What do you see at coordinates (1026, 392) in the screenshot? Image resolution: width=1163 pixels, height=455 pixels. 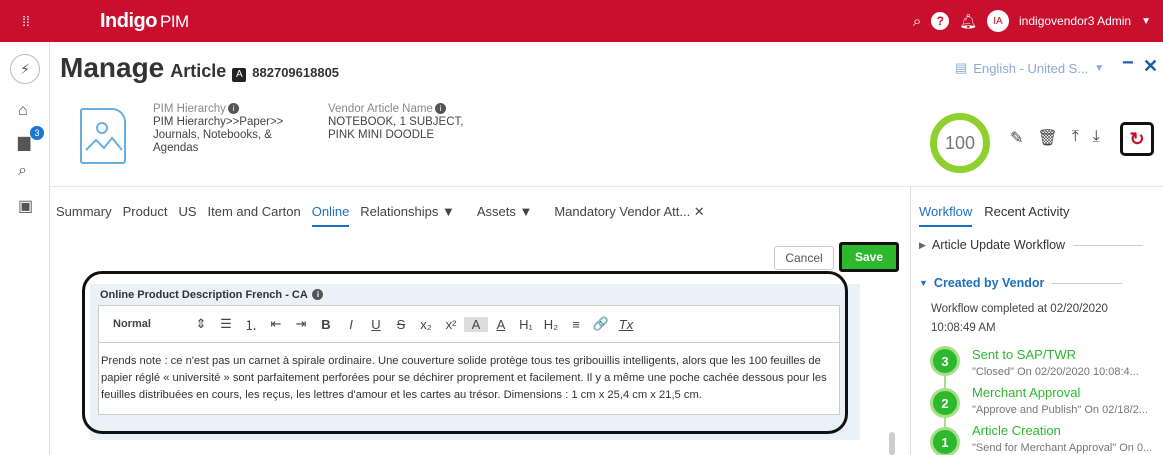 I see `step-title: Merchant Approval` at bounding box center [1026, 392].